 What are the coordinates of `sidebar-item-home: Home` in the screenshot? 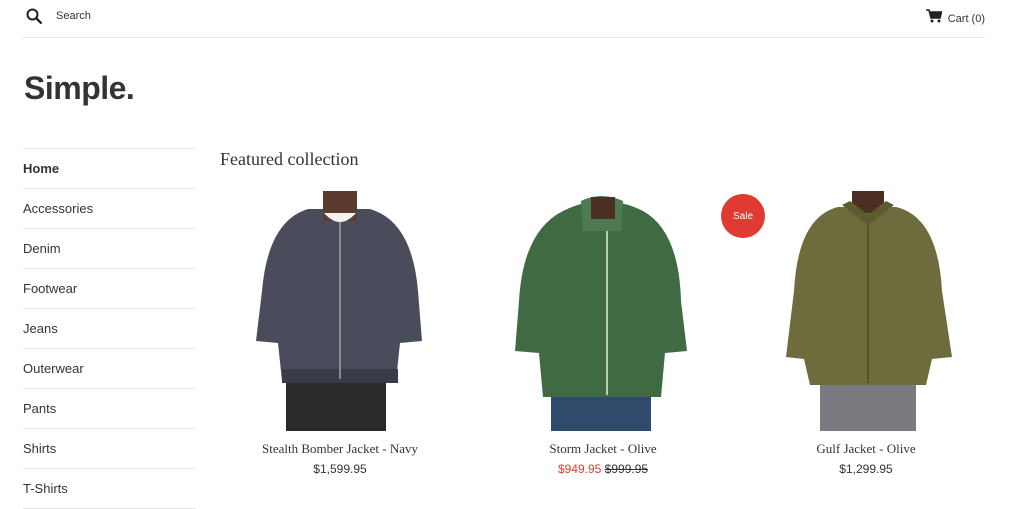 It's located at (109, 169).